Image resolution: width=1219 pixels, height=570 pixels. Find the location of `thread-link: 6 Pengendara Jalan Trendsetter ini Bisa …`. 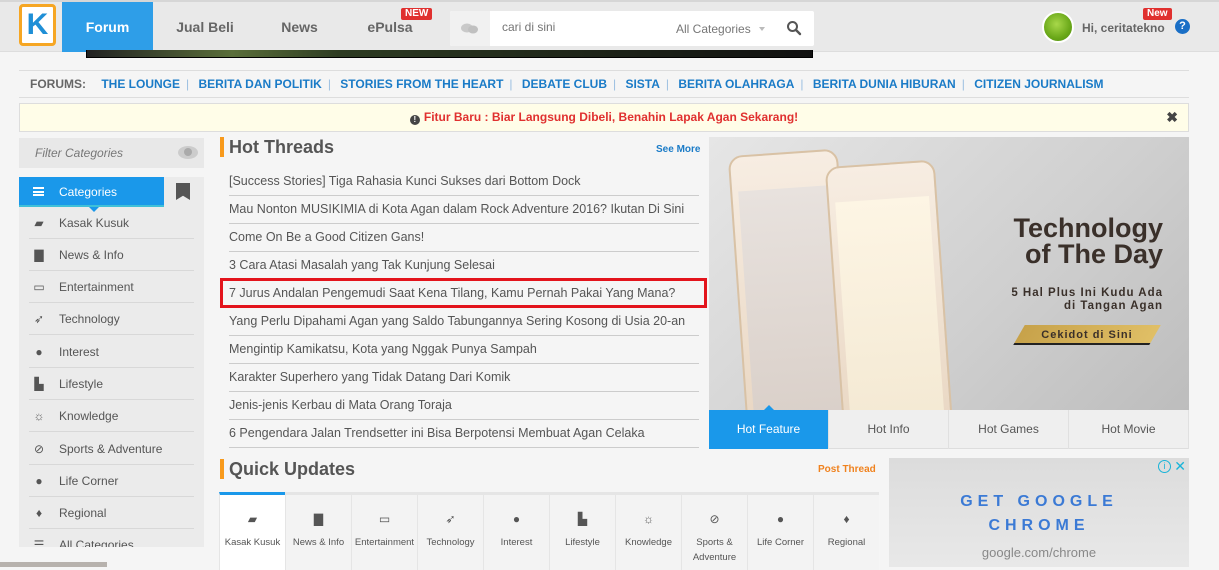

thread-link: 6 Pengendara Jalan Trendsetter ini Bisa … is located at coordinates (464, 434).